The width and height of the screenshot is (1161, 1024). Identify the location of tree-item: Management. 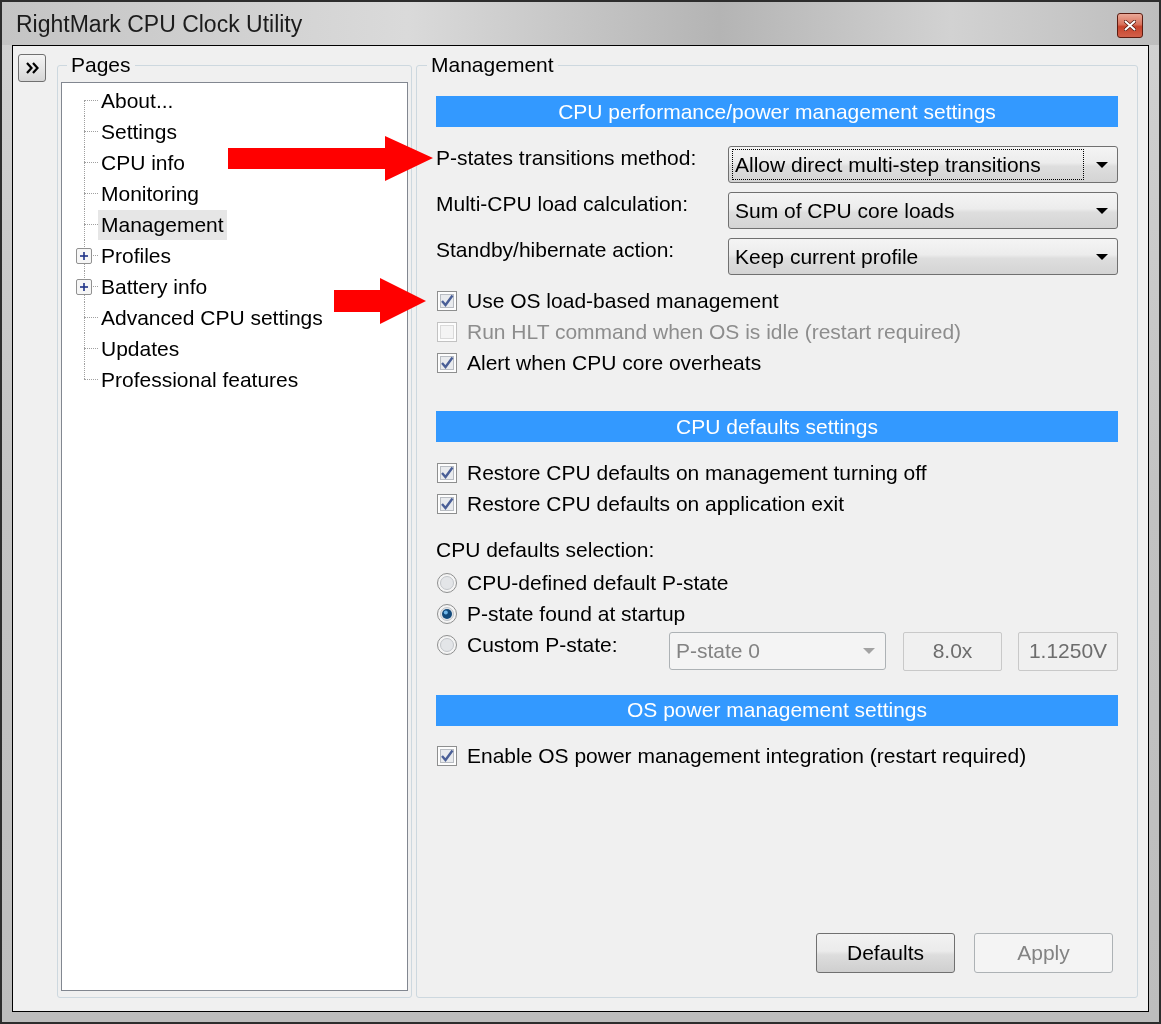
(162, 224).